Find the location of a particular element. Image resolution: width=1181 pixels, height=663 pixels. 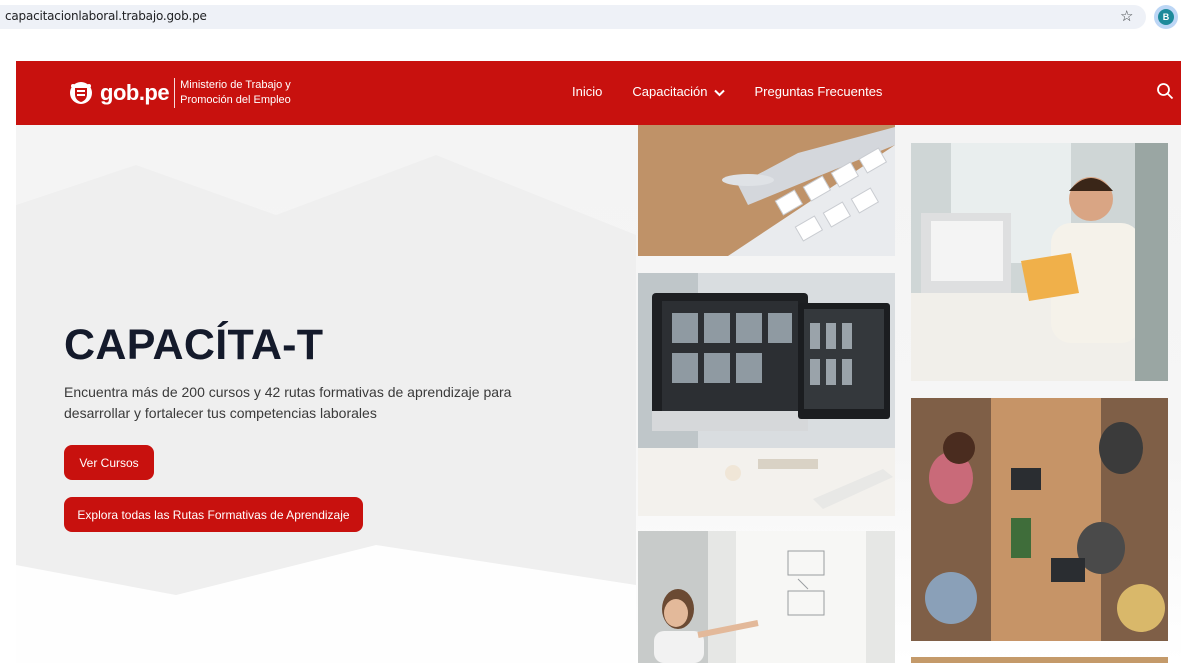

logo-divider is located at coordinates (175, 93).